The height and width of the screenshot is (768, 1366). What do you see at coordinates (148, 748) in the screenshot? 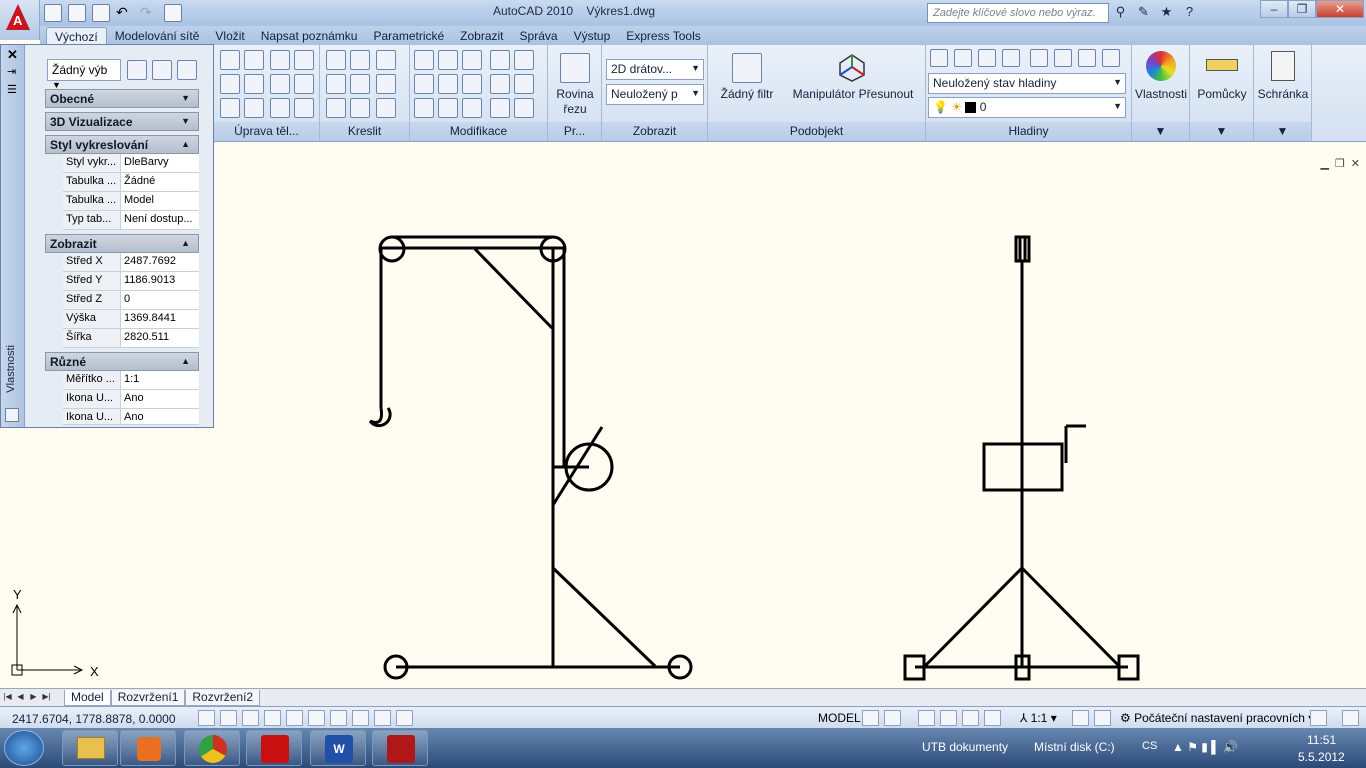
I see `media-player-icon` at bounding box center [148, 748].